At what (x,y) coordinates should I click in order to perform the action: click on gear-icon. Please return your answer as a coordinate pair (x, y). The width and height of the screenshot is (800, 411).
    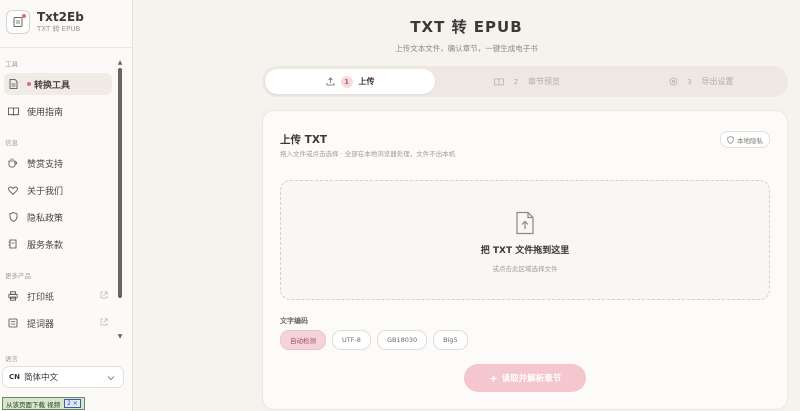
    Looking at the image, I should click on (673, 81).